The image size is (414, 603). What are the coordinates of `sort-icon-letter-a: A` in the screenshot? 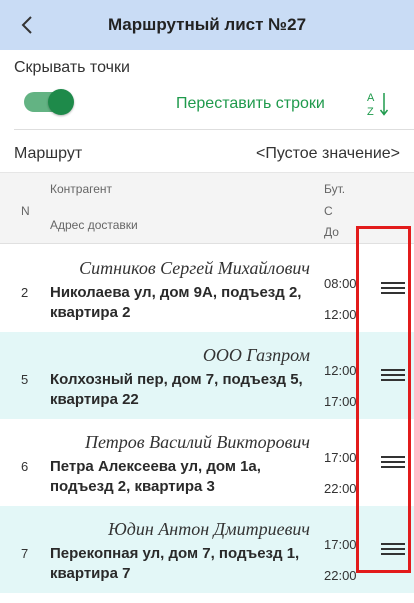 It's located at (371, 98).